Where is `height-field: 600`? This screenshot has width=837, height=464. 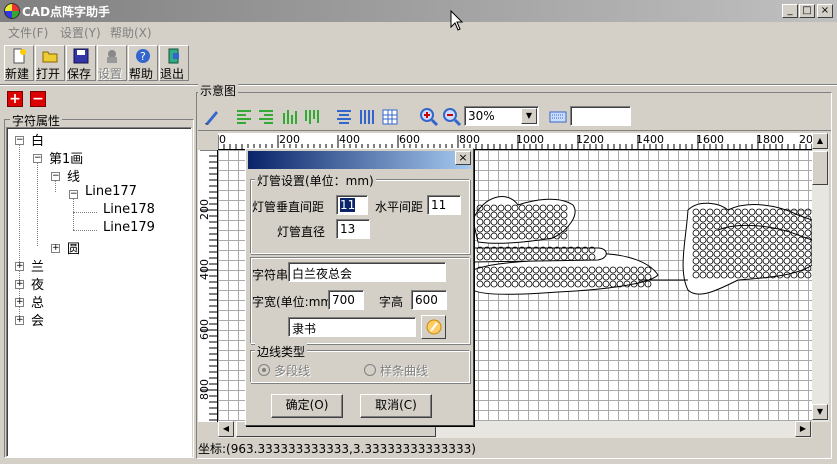 height-field: 600 is located at coordinates (429, 300).